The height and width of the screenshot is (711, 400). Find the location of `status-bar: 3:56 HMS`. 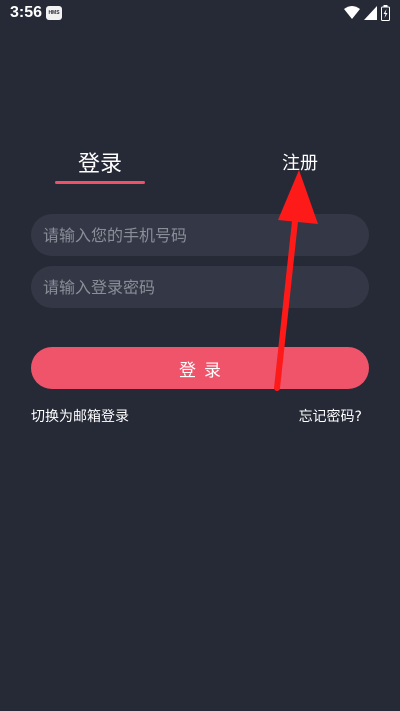

status-bar: 3:56 HMS is located at coordinates (200, 14).